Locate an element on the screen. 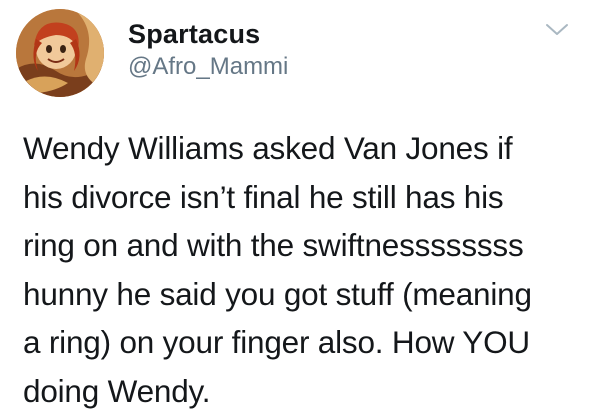 This screenshot has height=420, width=590. chevron-down-icon is located at coordinates (557, 30).